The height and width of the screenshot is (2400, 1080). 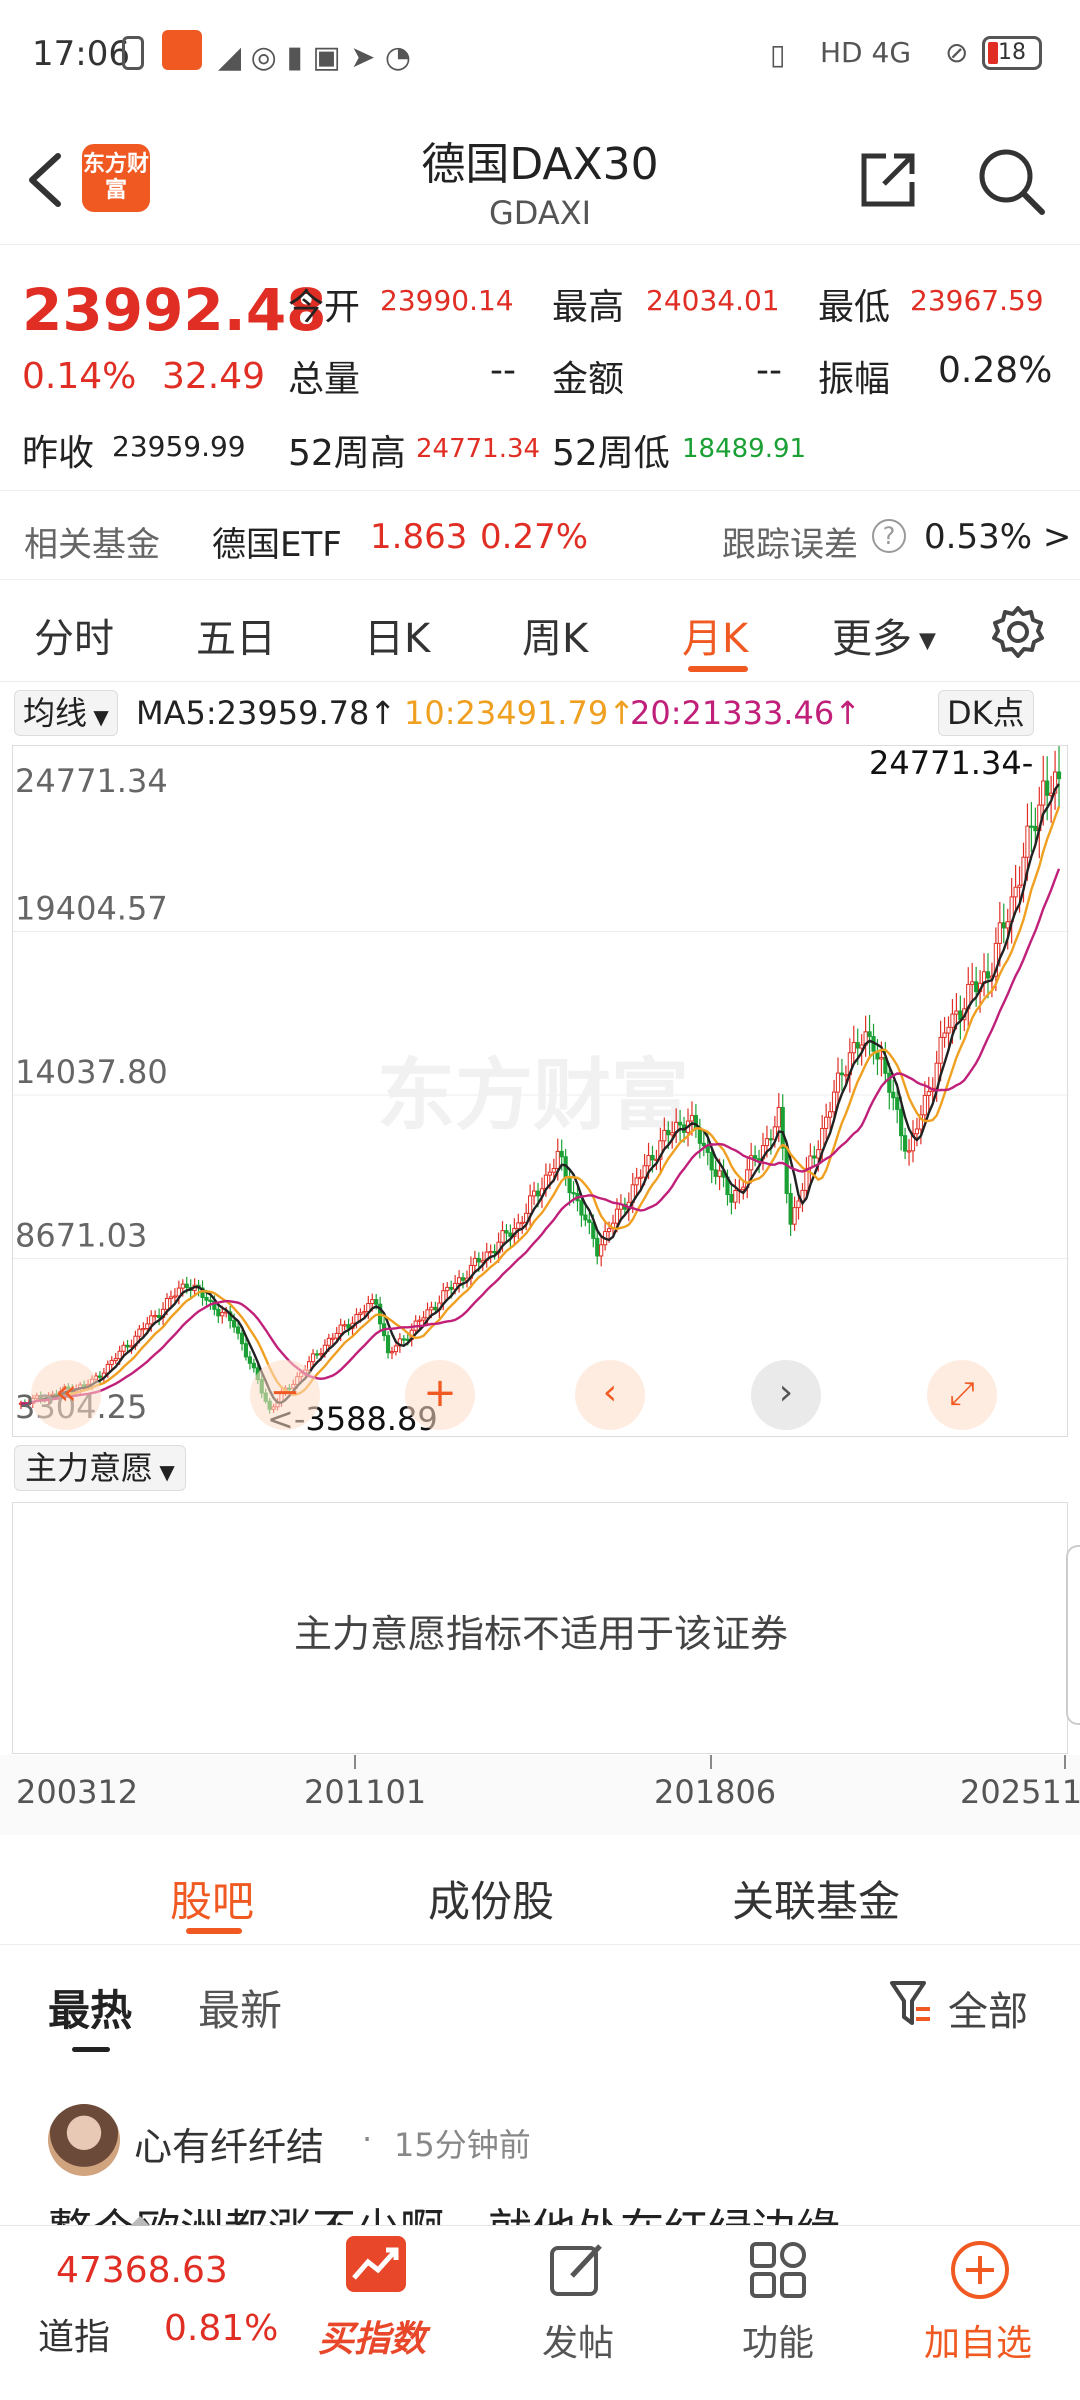 I want to click on tab-more: 更多 ▼, so click(x=884, y=635).